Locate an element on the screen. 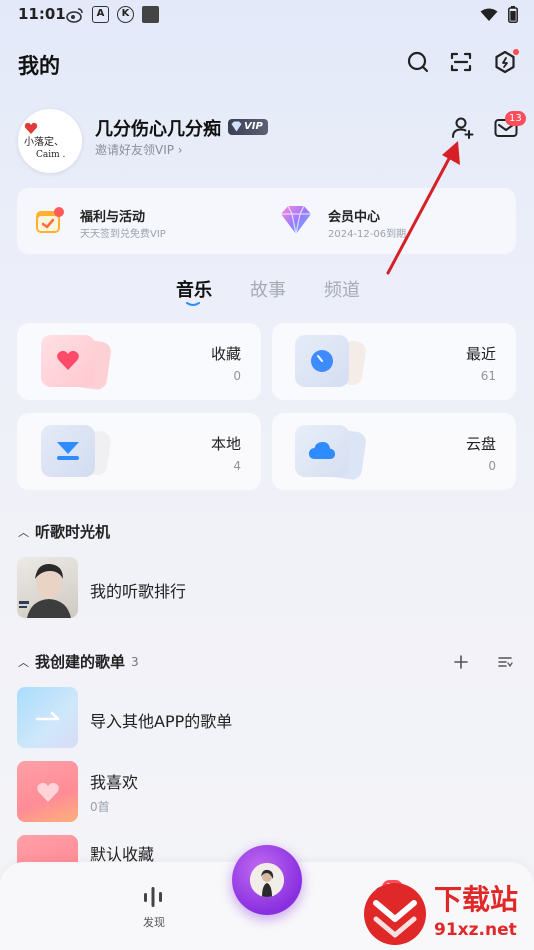 The height and width of the screenshot is (950, 534). manage-playlists-button is located at coordinates (505, 662).